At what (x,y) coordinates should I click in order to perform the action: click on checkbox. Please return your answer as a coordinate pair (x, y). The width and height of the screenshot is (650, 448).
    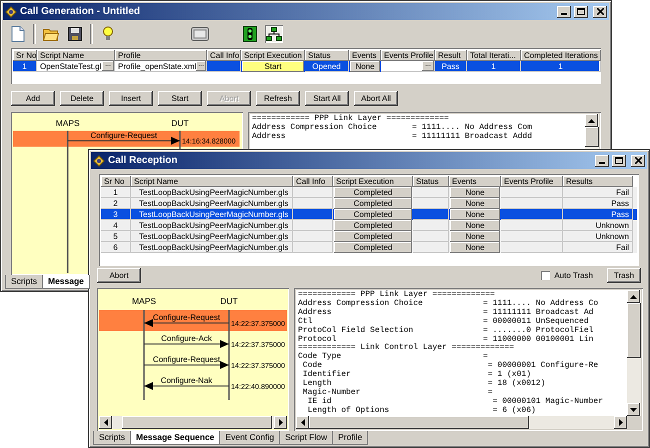
    Looking at the image, I should click on (545, 275).